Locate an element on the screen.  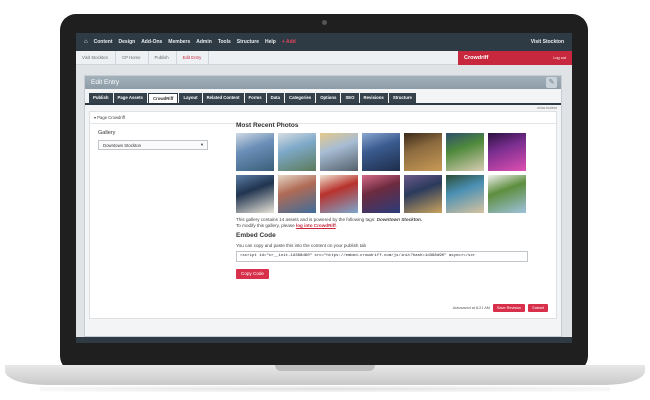
tab-seo: SEO is located at coordinates (350, 98).